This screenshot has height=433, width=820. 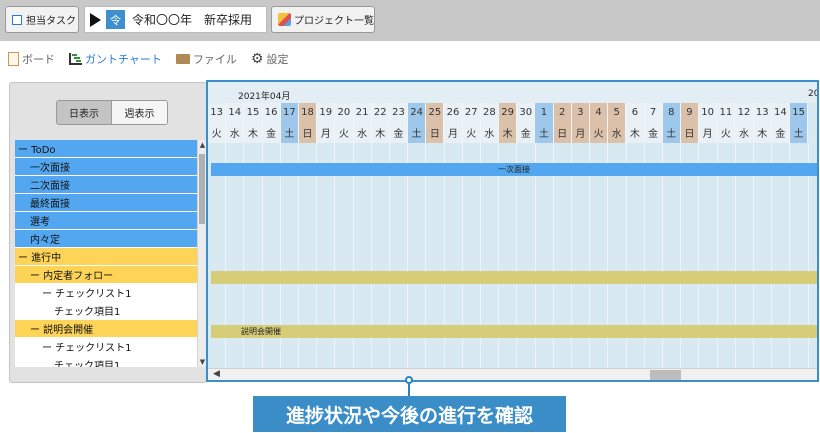 What do you see at coordinates (489, 112) in the screenshot?
I see `date-cell: 28` at bounding box center [489, 112].